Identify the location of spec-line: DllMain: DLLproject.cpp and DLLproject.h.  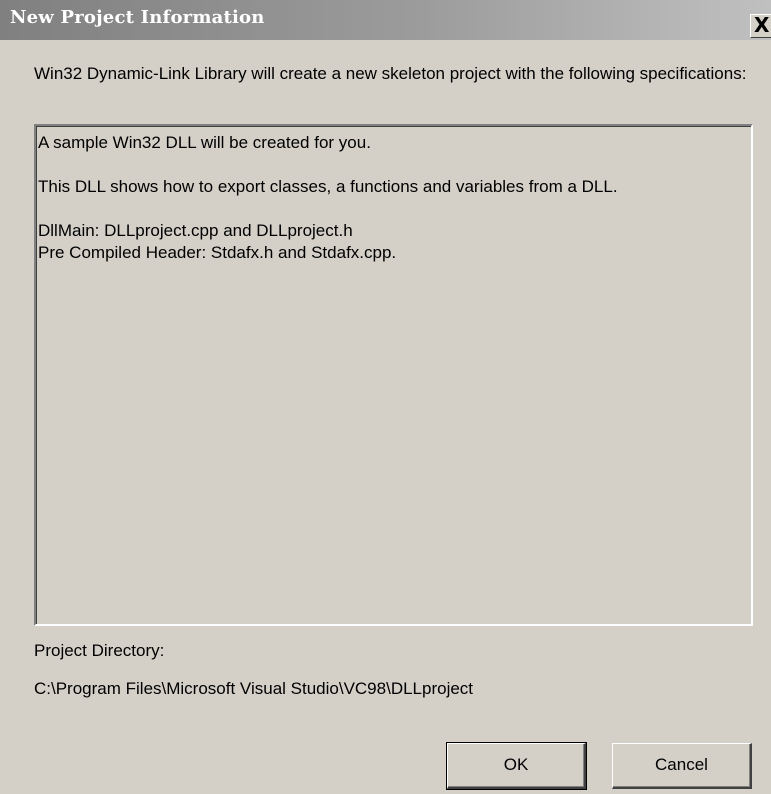
(195, 230).